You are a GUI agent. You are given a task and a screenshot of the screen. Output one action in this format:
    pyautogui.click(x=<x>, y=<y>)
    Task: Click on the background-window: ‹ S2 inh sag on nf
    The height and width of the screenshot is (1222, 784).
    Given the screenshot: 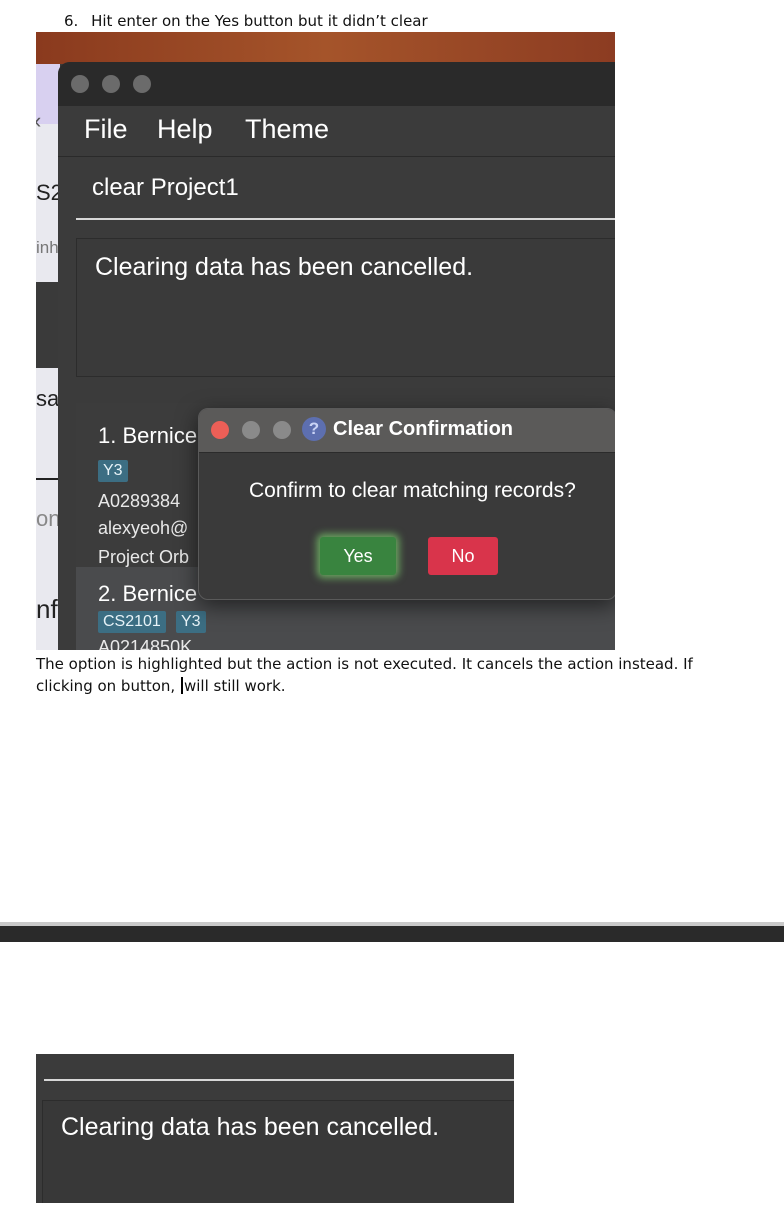 What is the action you would take?
    pyautogui.click(x=53, y=357)
    